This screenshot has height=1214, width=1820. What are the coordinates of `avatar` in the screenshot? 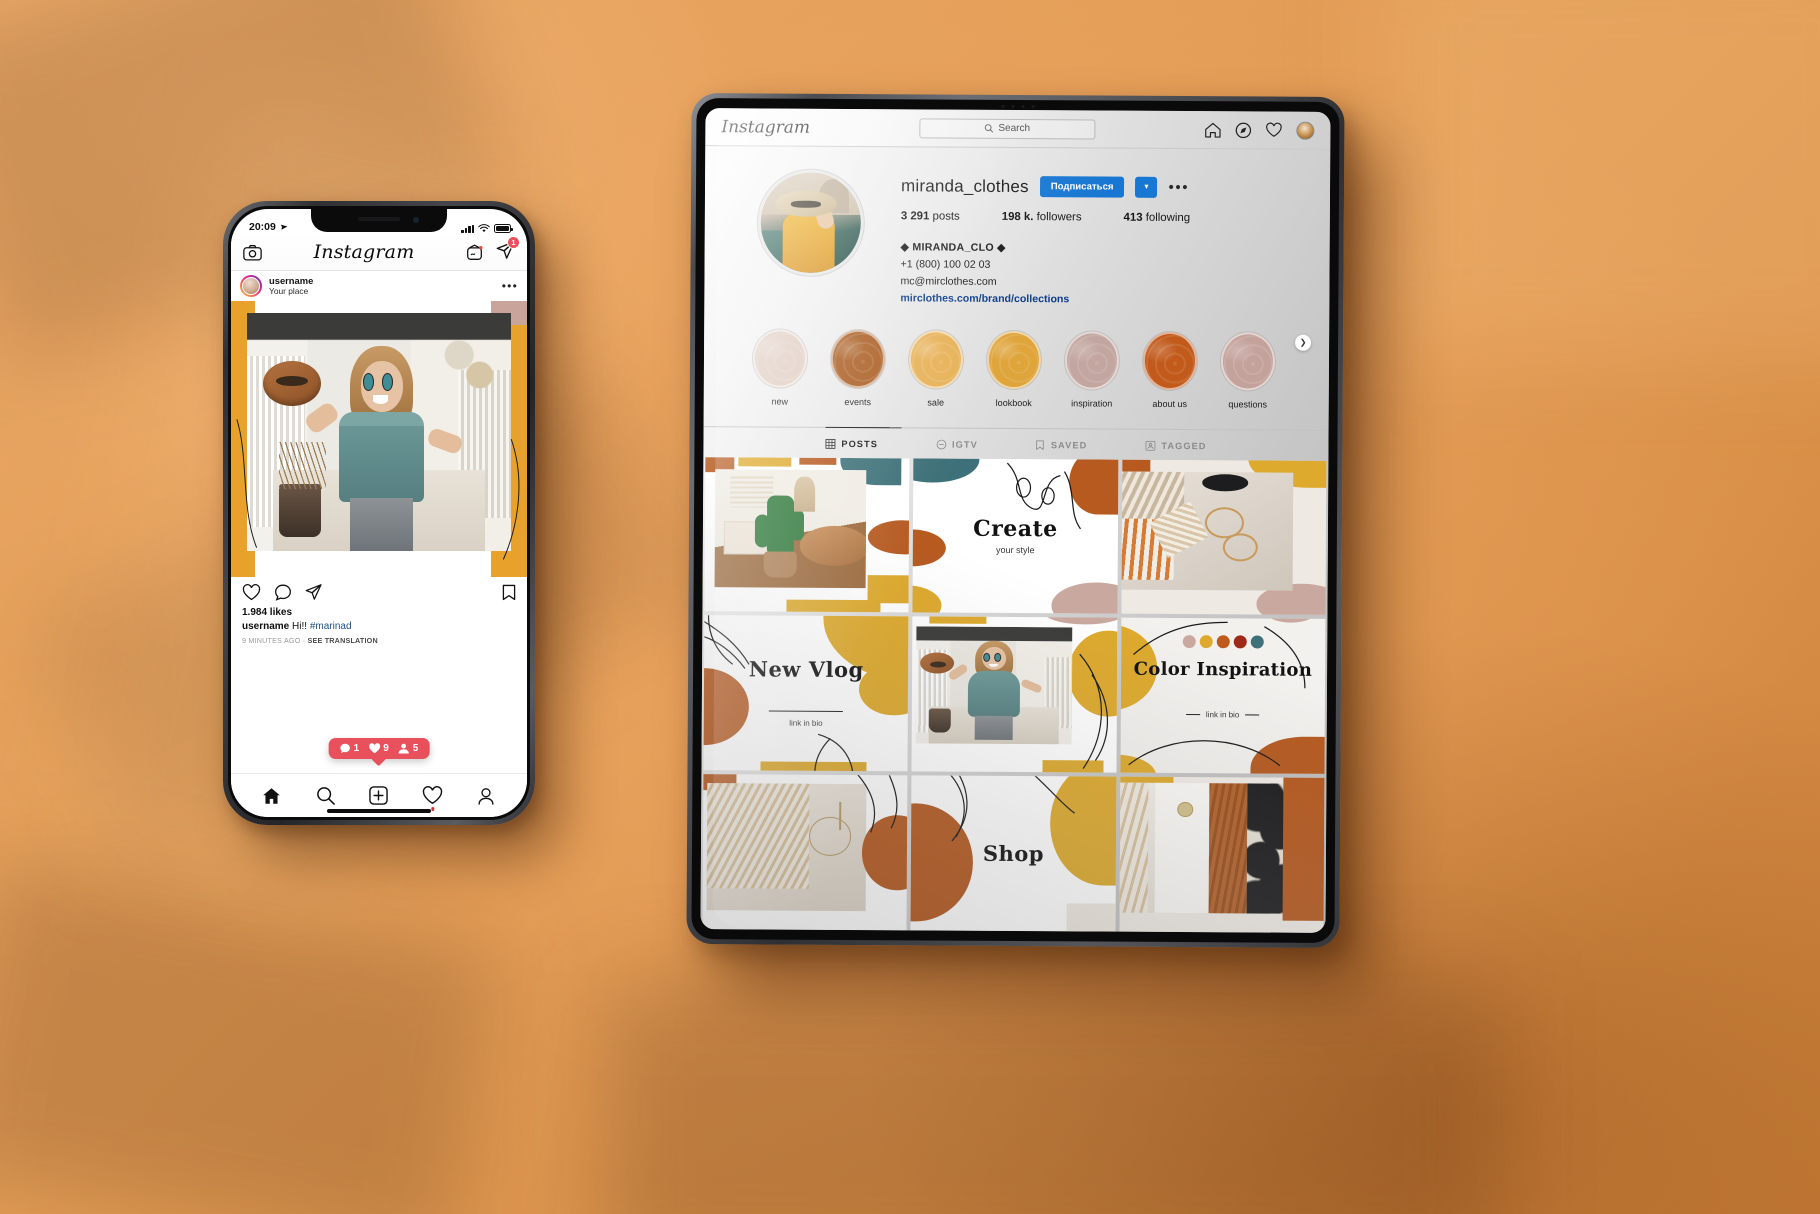 It's located at (251, 286).